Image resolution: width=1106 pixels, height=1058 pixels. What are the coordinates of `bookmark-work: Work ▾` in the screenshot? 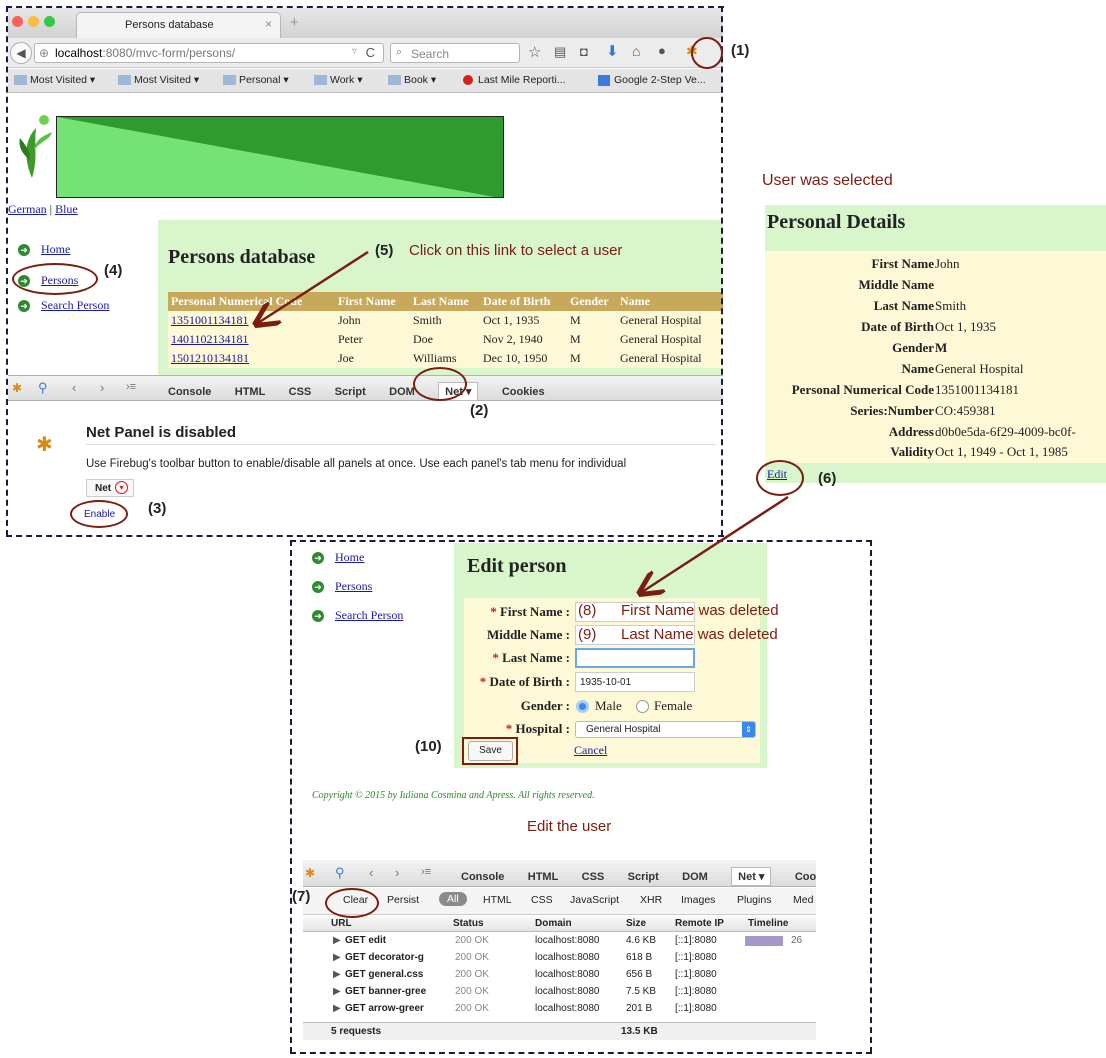 It's located at (338, 80).